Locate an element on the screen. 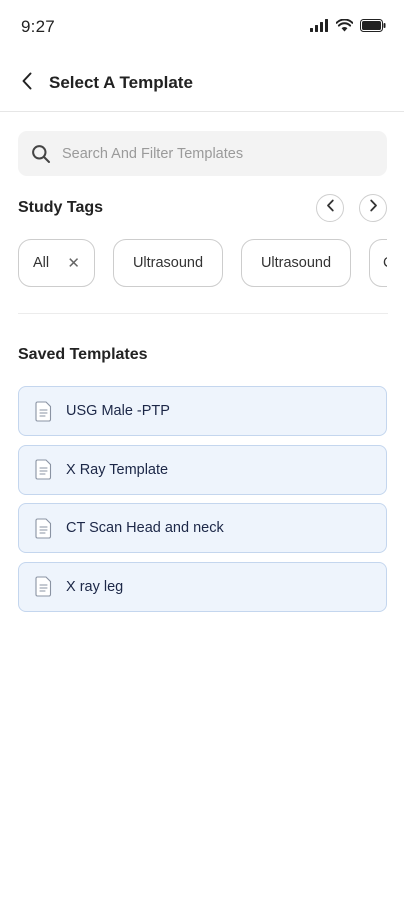 The image size is (404, 900). tags-next-button is located at coordinates (373, 208).